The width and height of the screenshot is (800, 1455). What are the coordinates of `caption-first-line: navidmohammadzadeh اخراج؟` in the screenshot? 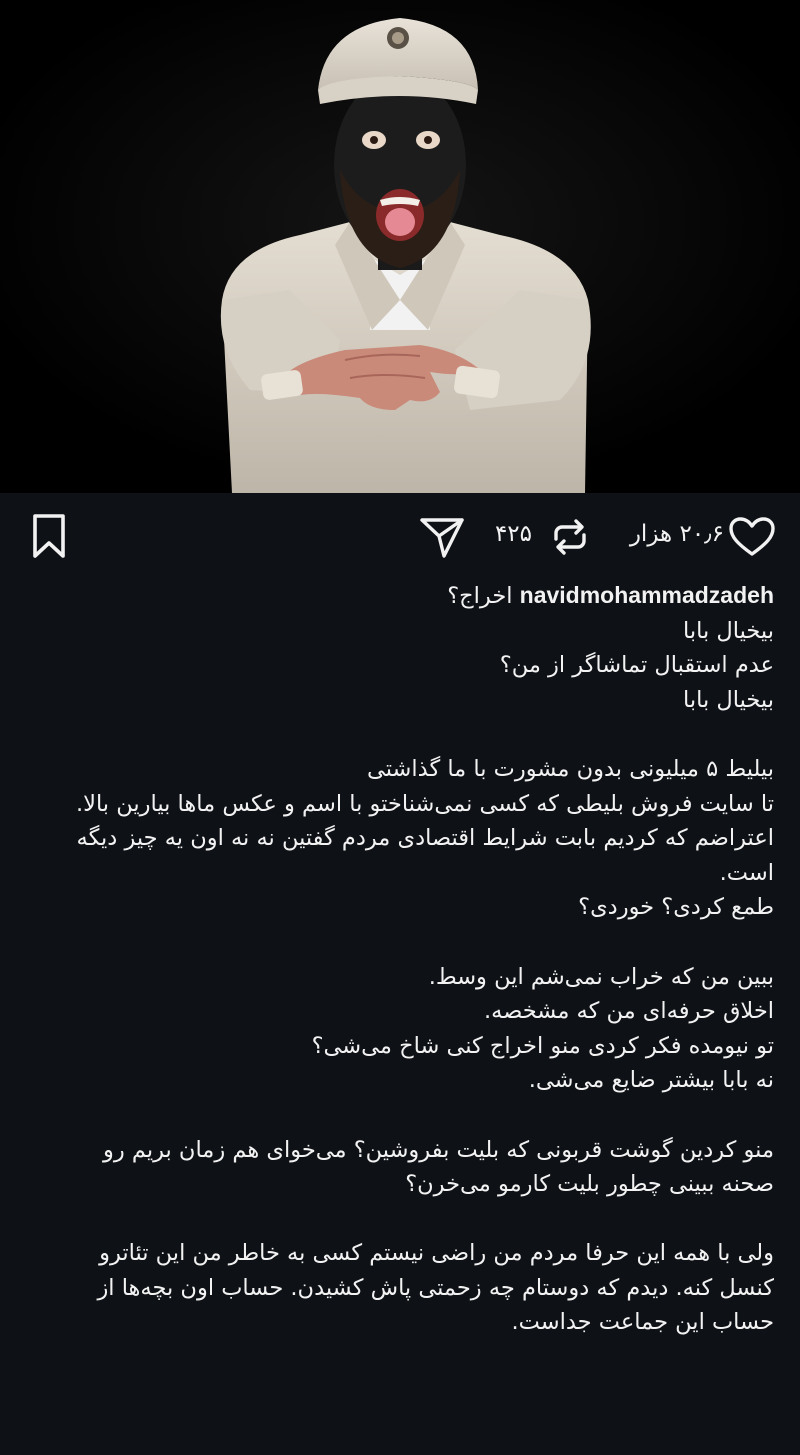 It's located at (398, 596).